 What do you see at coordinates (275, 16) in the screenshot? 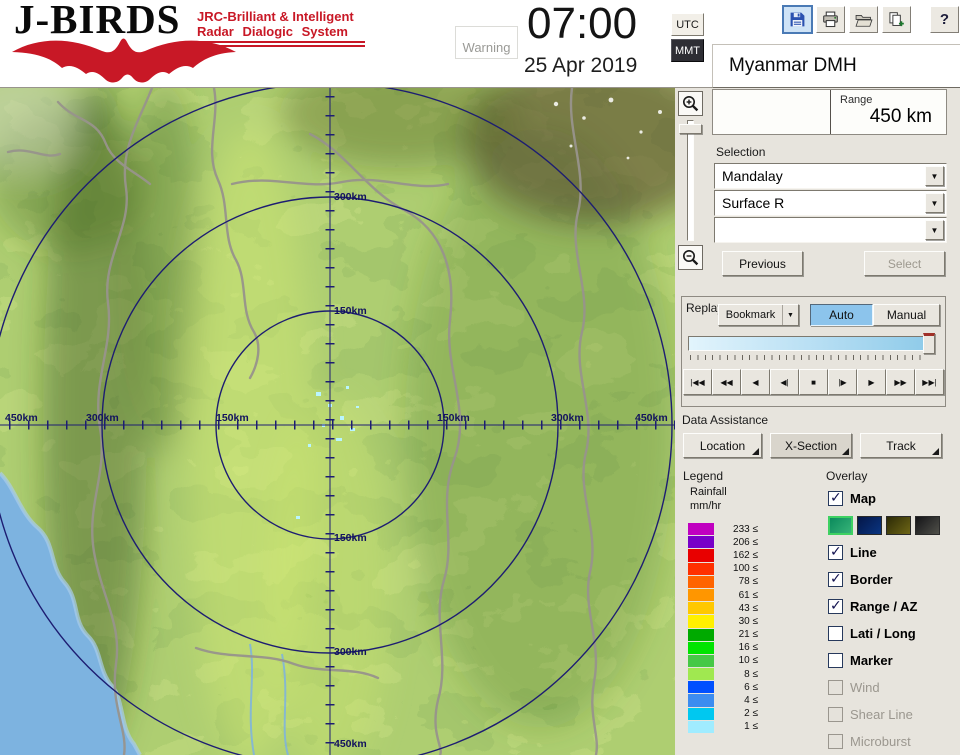
I see `logo-subtitle-line1: JRC-Brilliant & Intelligent` at bounding box center [275, 16].